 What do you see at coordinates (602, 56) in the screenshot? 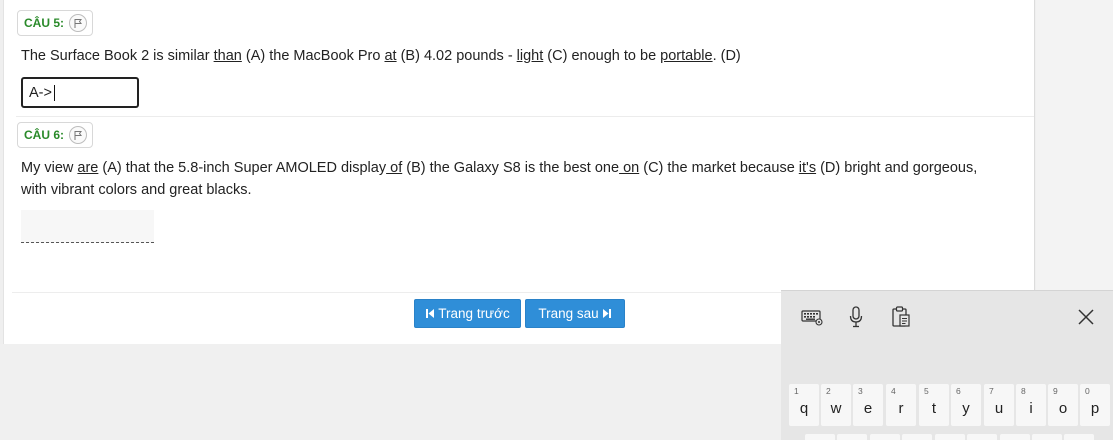
I see `q5-text-part: (C) enough to be` at bounding box center [602, 56].